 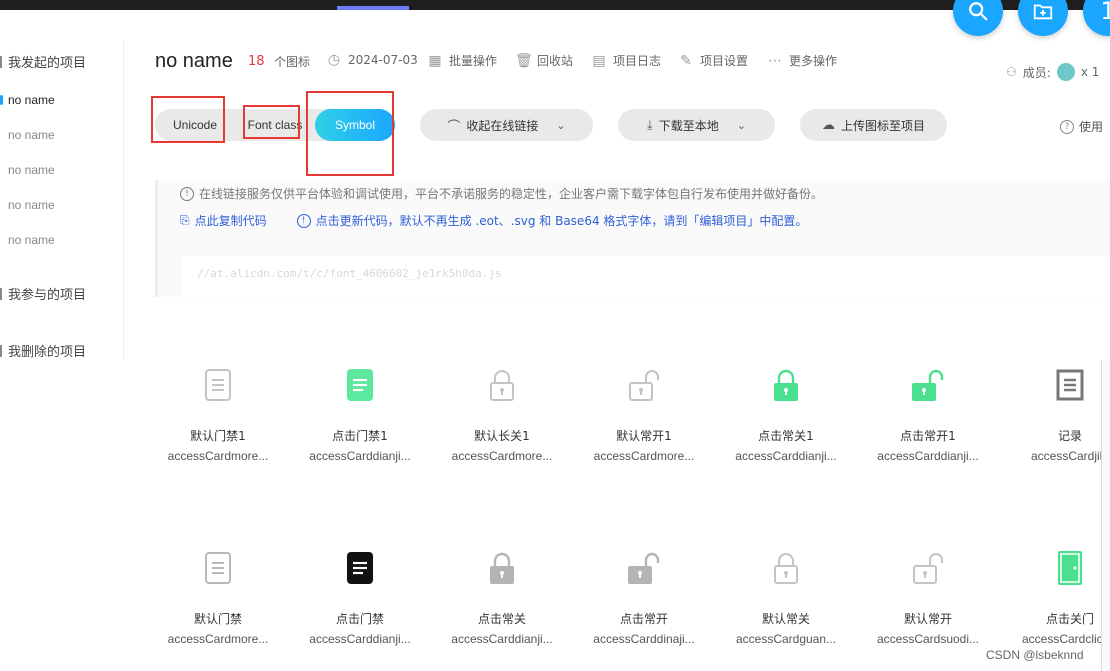 What do you see at coordinates (688, 125) in the screenshot?
I see `download-local-label: 下载至本地` at bounding box center [688, 125].